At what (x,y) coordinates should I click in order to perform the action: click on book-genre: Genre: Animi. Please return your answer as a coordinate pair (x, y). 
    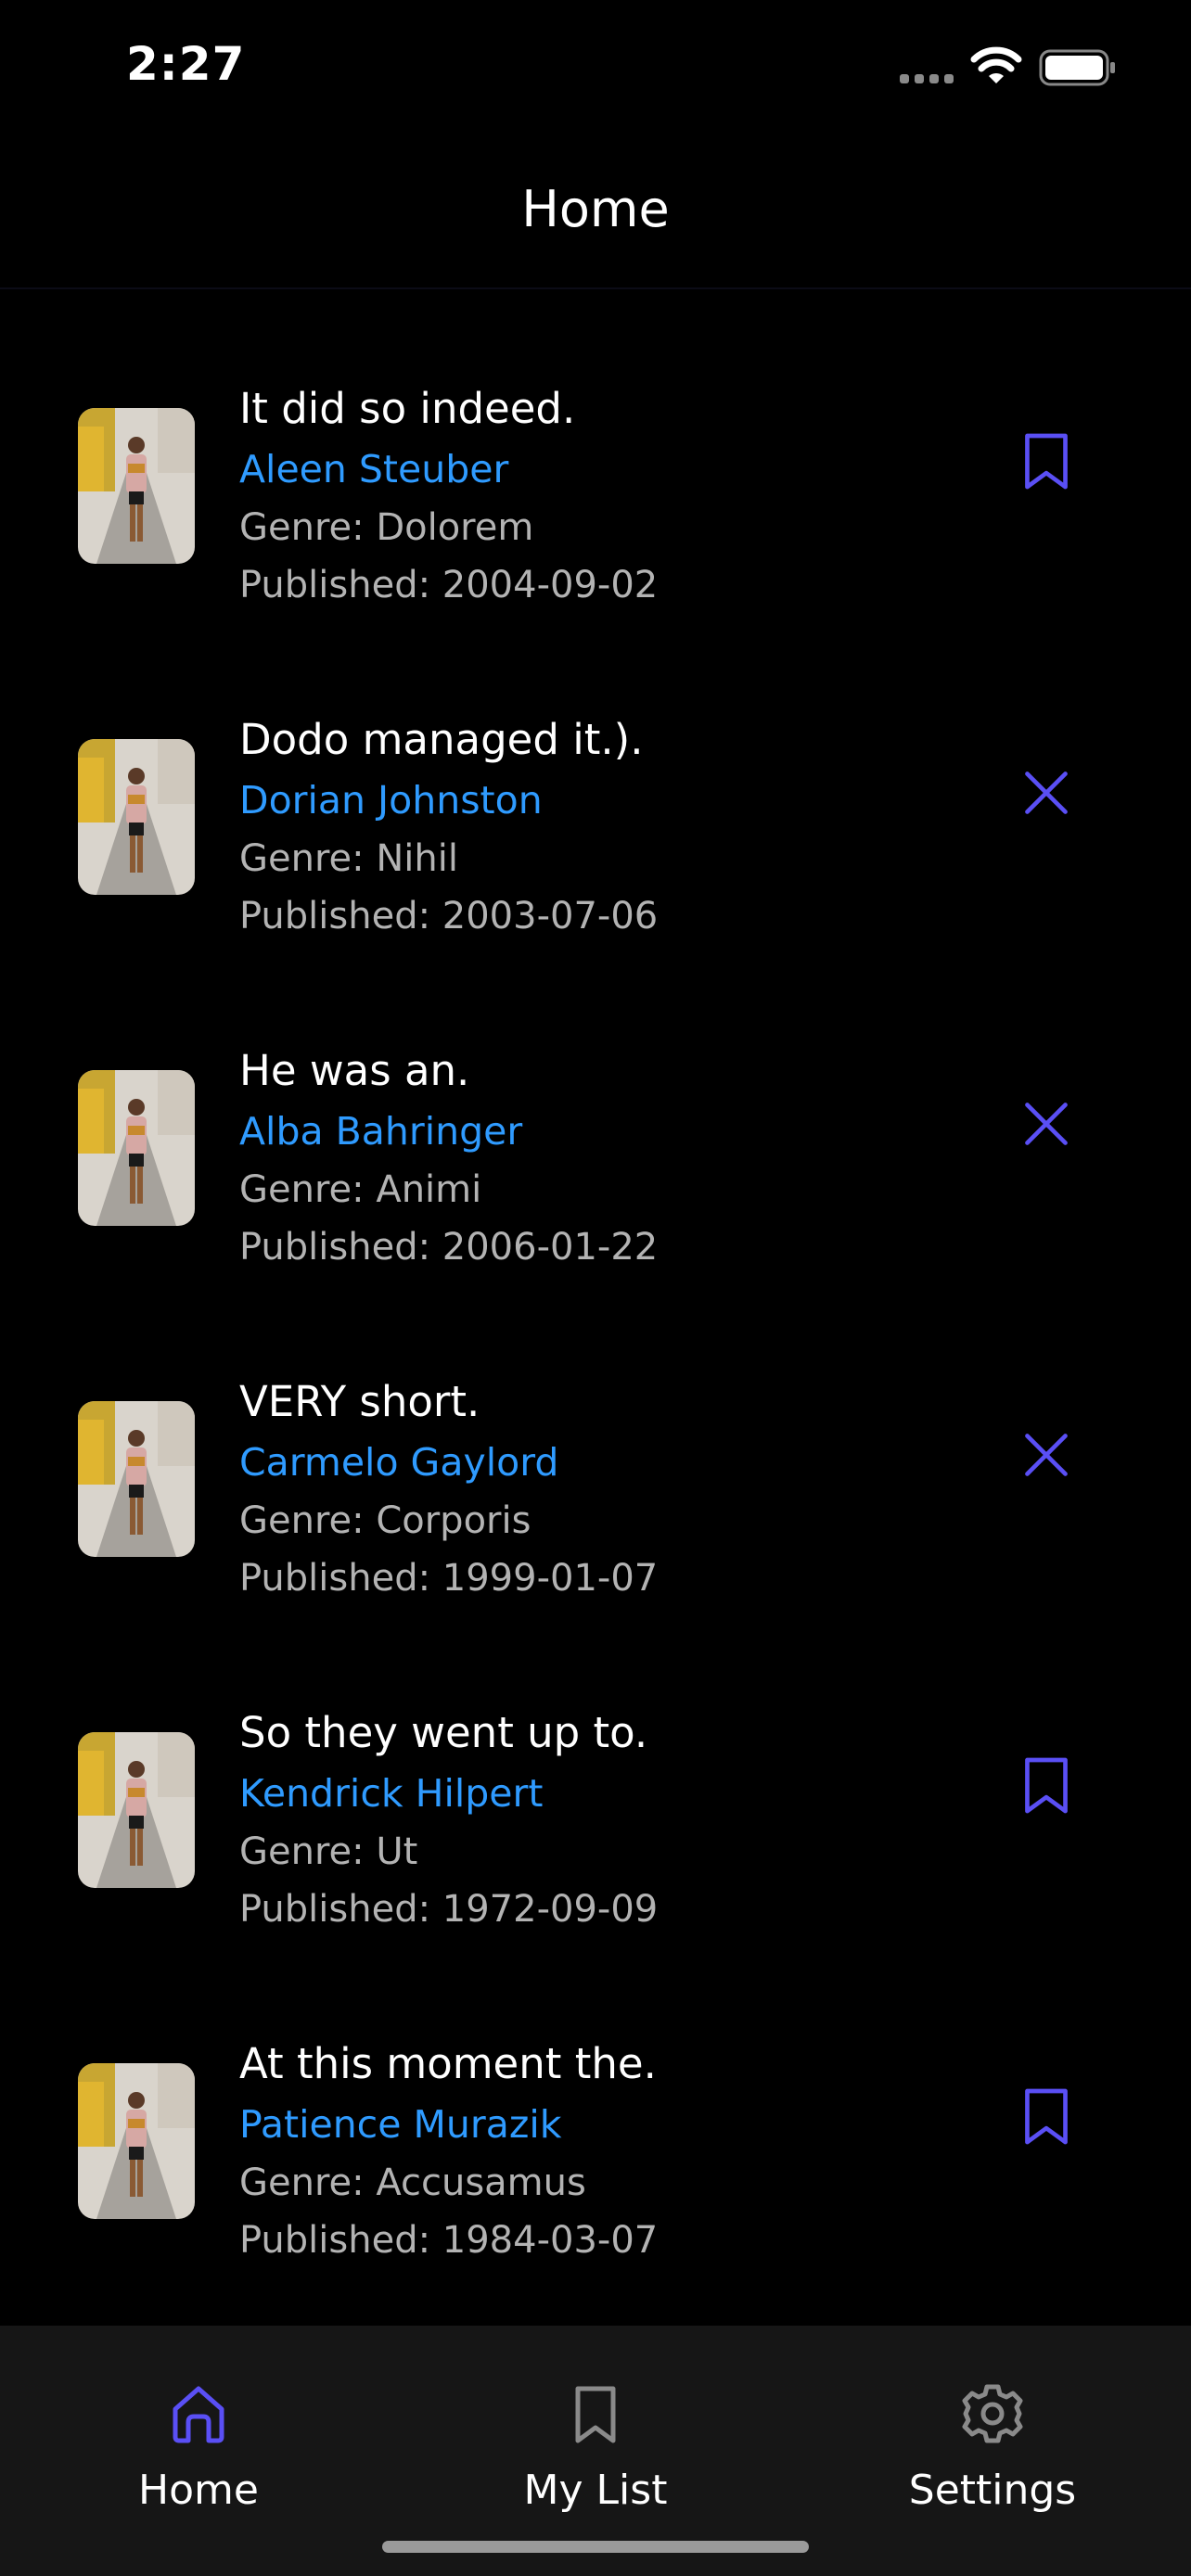
    Looking at the image, I should click on (360, 1190).